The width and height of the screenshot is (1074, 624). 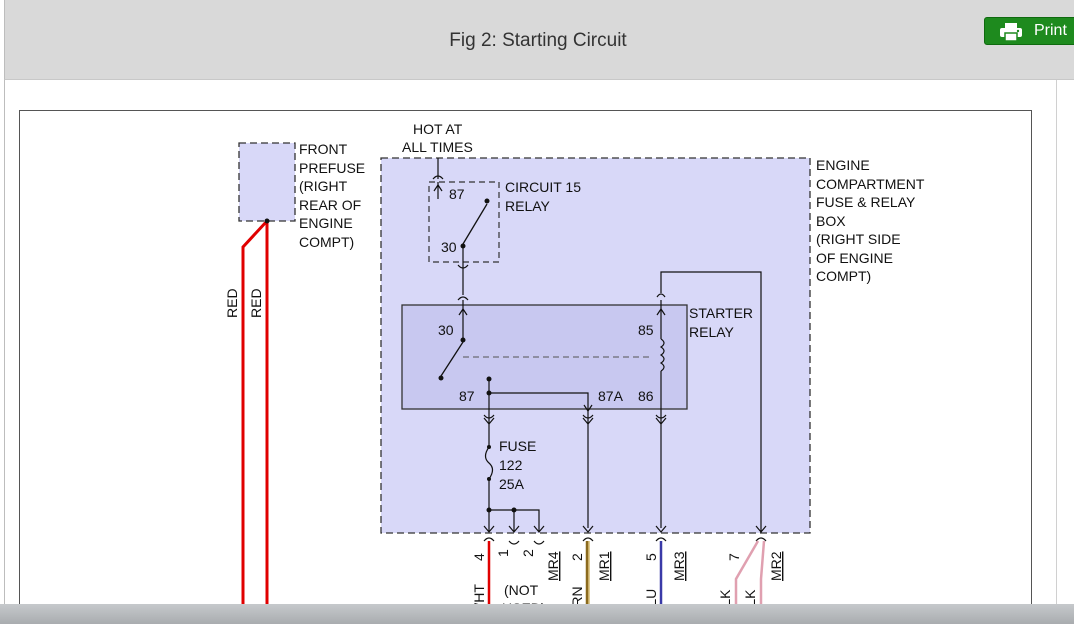 I want to click on front-prefuse-label-2: PREFUSE, so click(x=332, y=168).